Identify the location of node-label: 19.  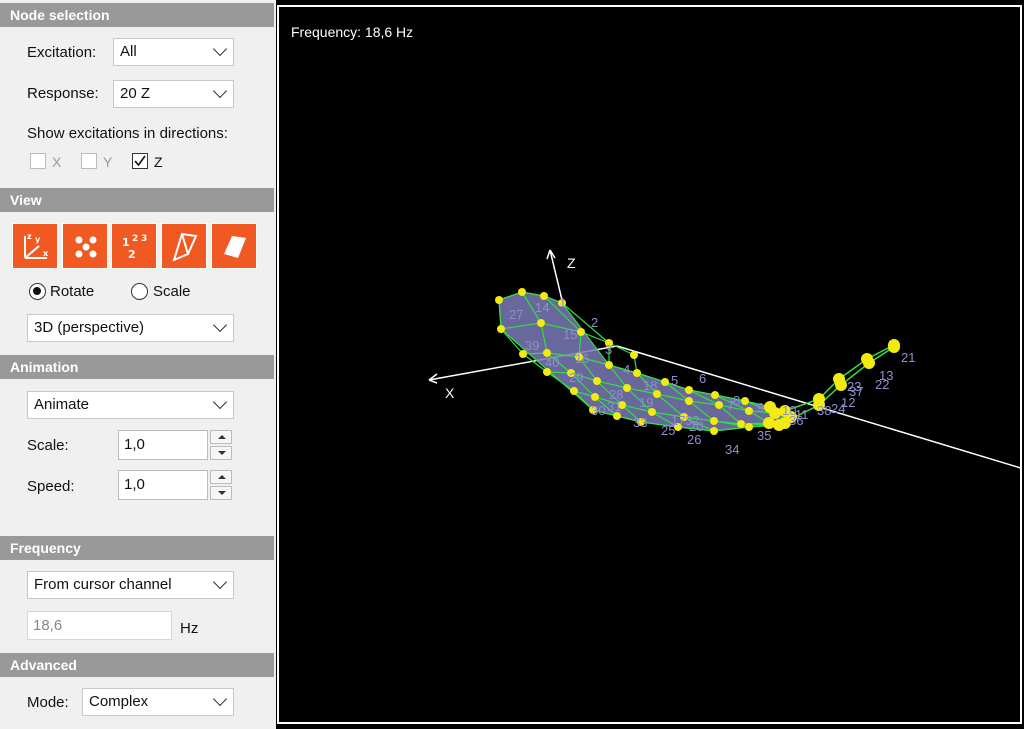
(646, 402).